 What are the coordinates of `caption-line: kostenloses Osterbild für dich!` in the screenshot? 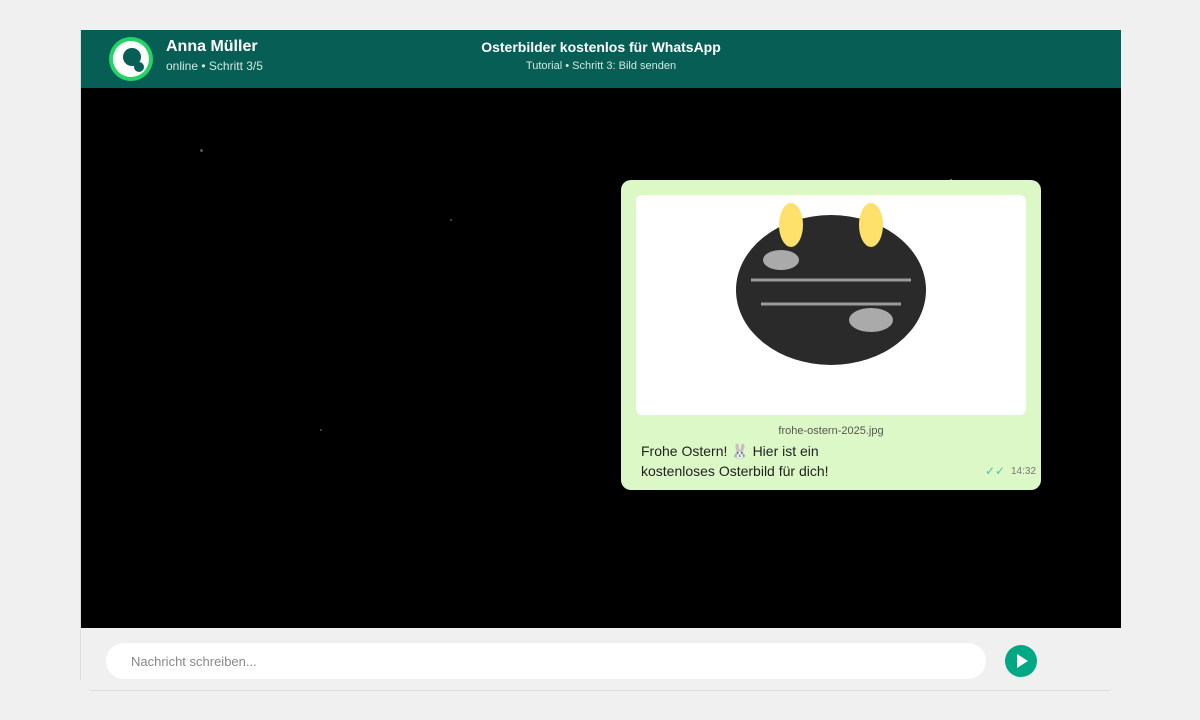 It's located at (735, 471).